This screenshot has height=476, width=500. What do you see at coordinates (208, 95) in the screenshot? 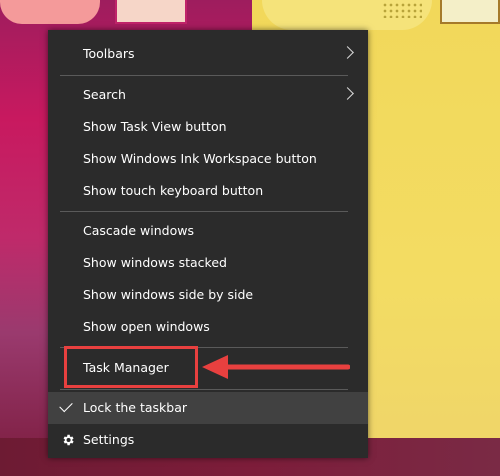
I see `menu-item-search: Search` at bounding box center [208, 95].